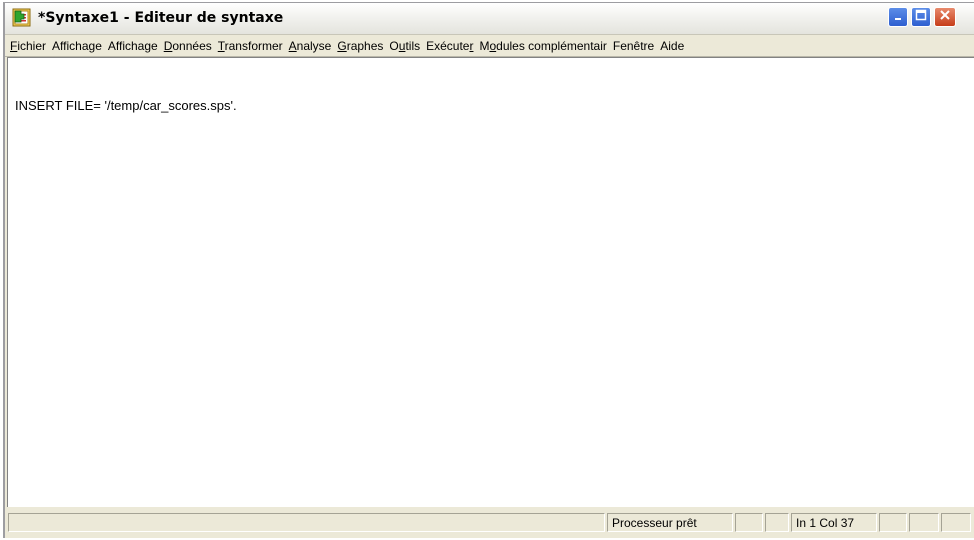 The width and height of the screenshot is (974, 540). I want to click on close-icon, so click(945, 17).